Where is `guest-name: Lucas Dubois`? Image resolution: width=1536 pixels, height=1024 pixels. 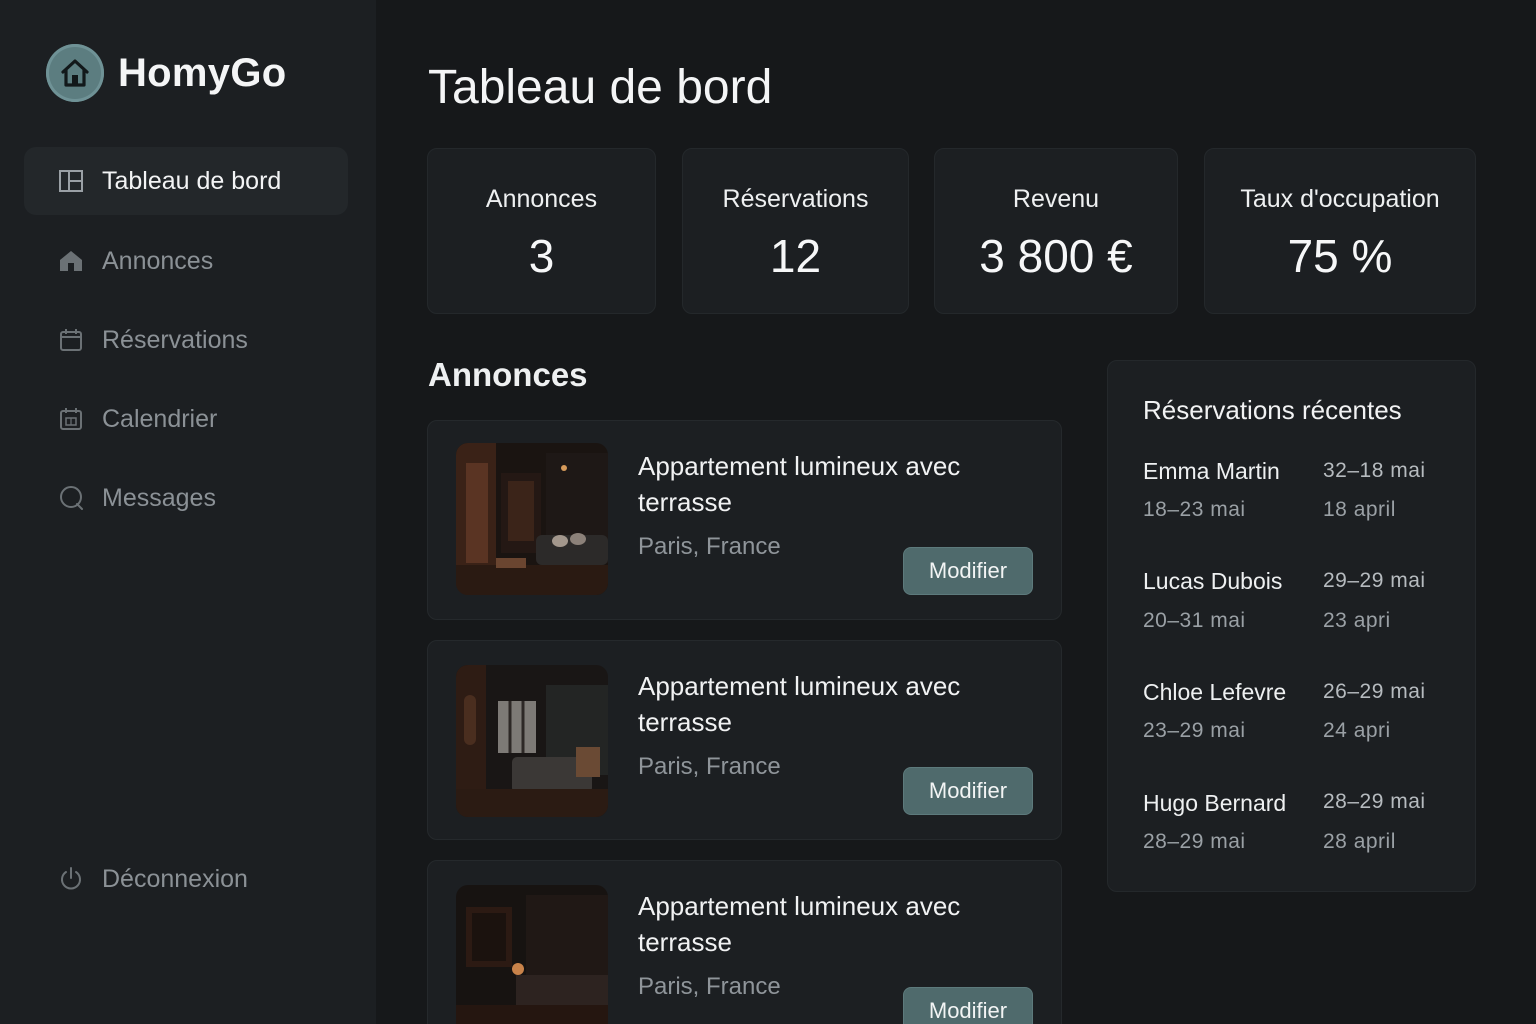 guest-name: Lucas Dubois is located at coordinates (1213, 581).